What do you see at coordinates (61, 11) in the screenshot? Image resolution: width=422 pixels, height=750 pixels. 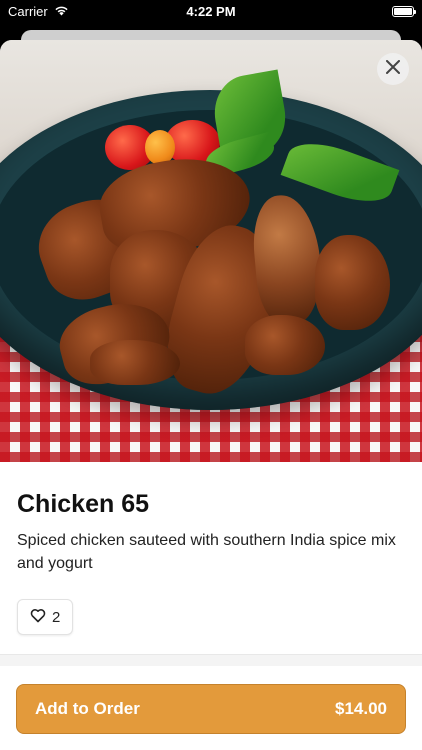 I see `wifi-icon` at bounding box center [61, 11].